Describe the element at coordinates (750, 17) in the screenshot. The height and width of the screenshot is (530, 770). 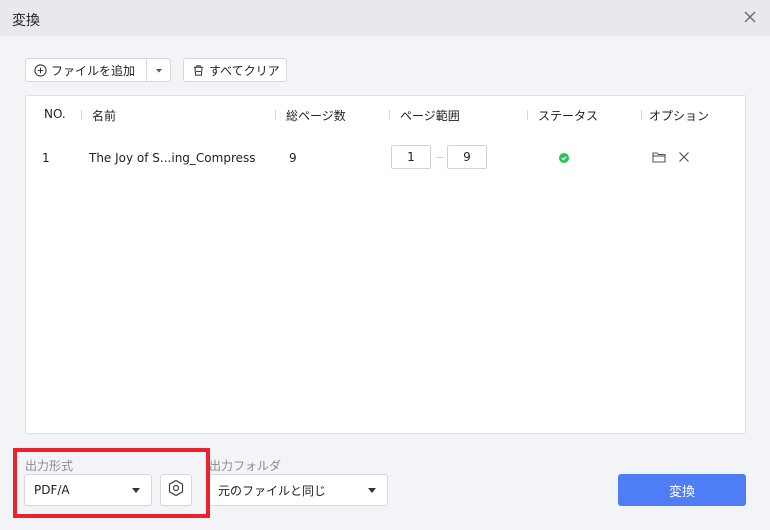
I see `close-icon` at that location.